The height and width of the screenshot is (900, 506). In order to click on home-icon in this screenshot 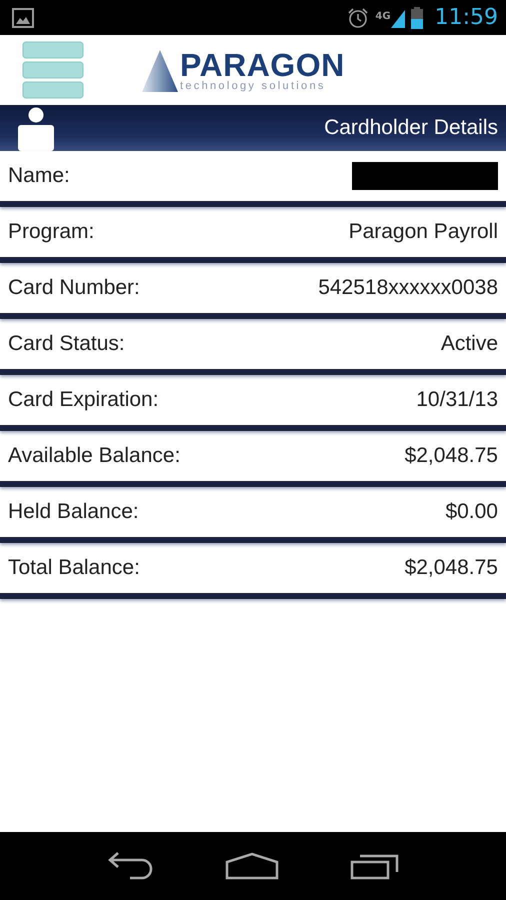, I will do `click(251, 866)`.